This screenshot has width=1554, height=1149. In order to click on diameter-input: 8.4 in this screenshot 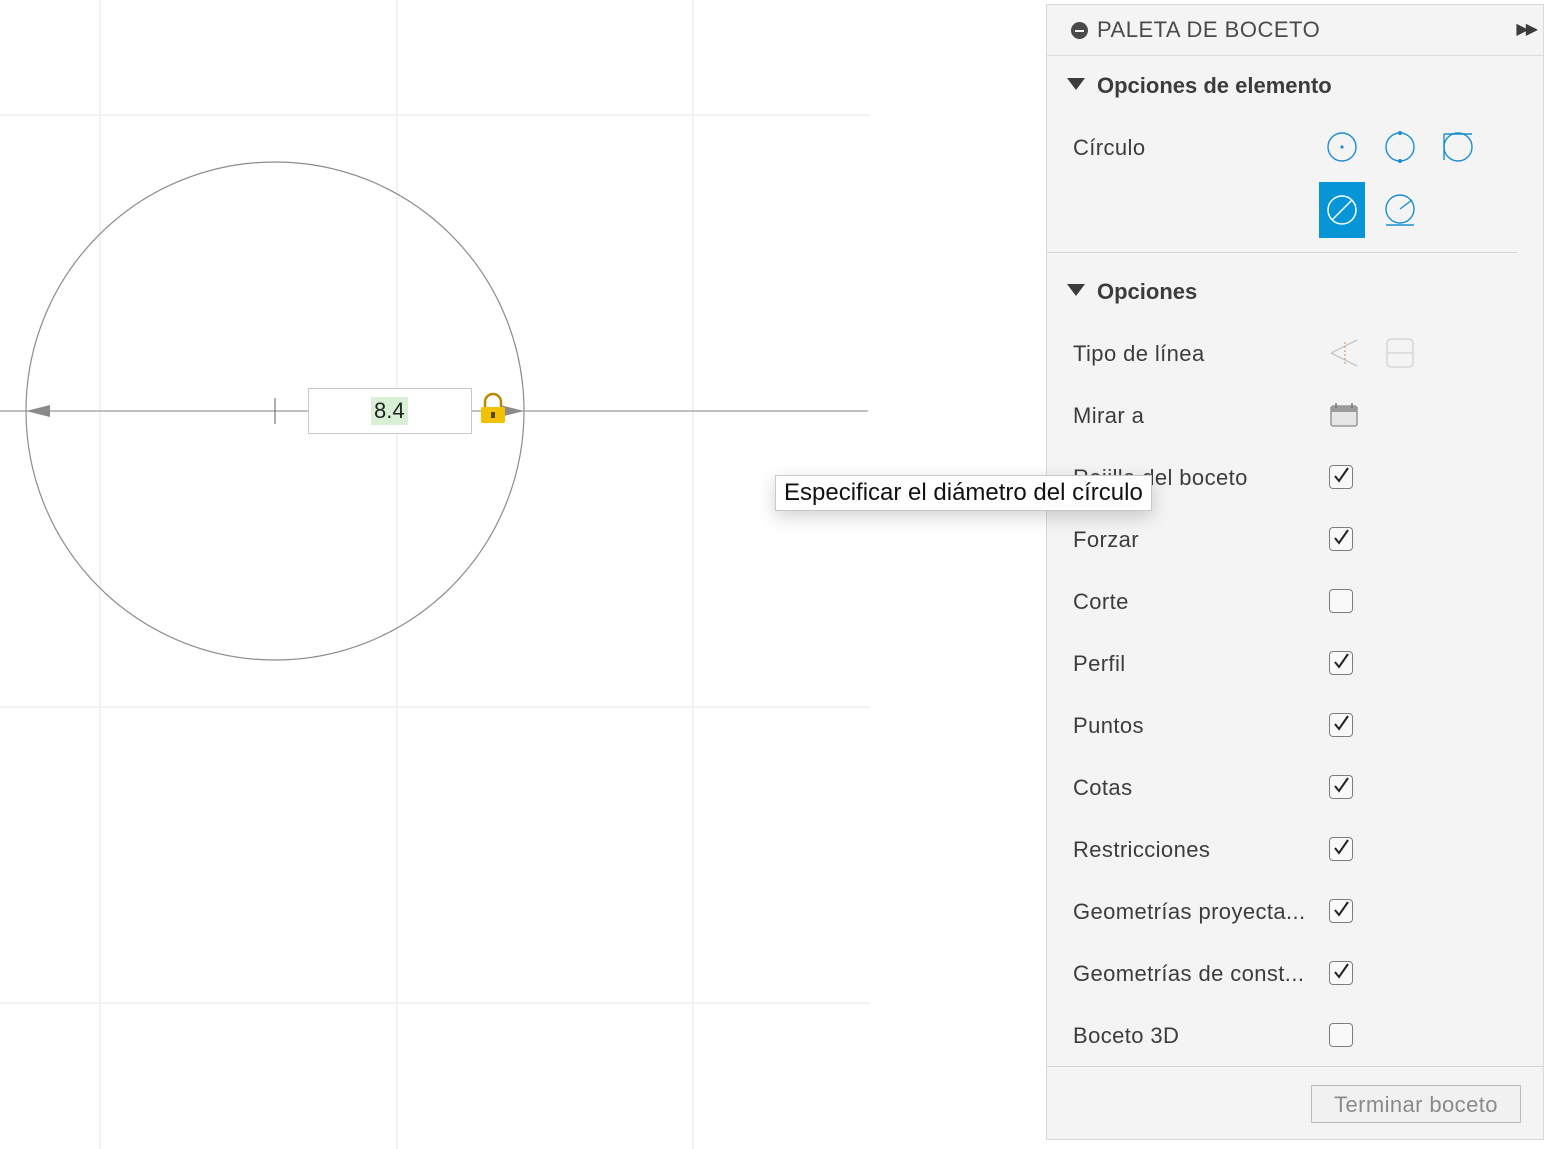, I will do `click(390, 411)`.